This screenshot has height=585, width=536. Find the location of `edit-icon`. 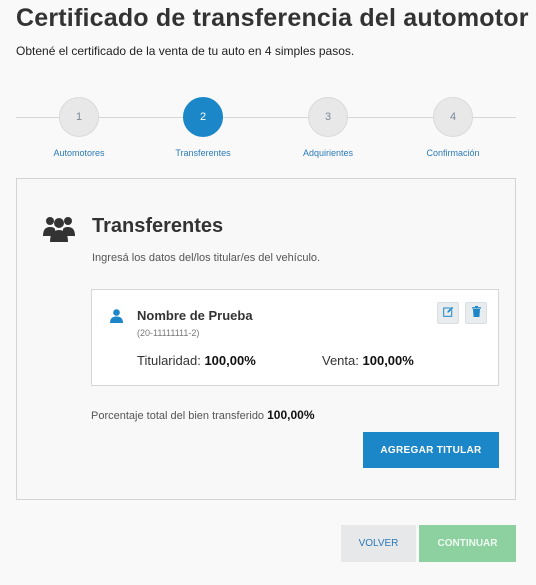

edit-icon is located at coordinates (448, 313).